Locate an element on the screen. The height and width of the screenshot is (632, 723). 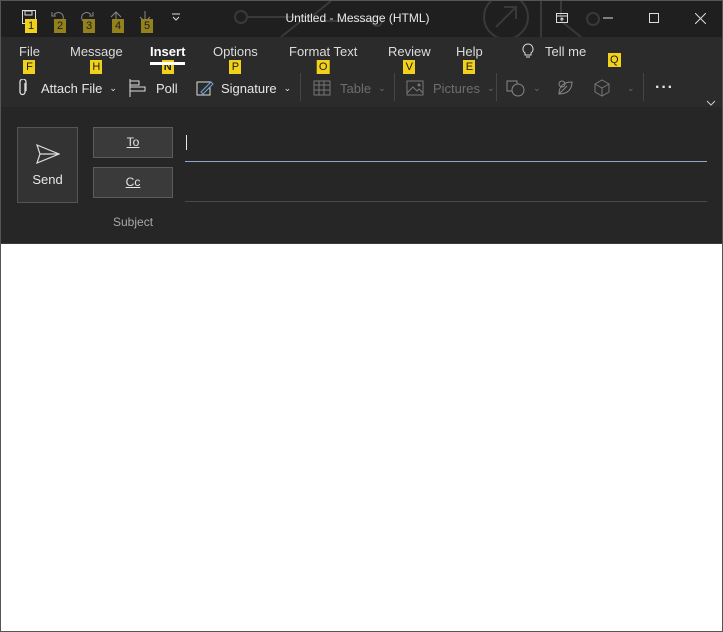
signature-label: Signature is located at coordinates (249, 88).